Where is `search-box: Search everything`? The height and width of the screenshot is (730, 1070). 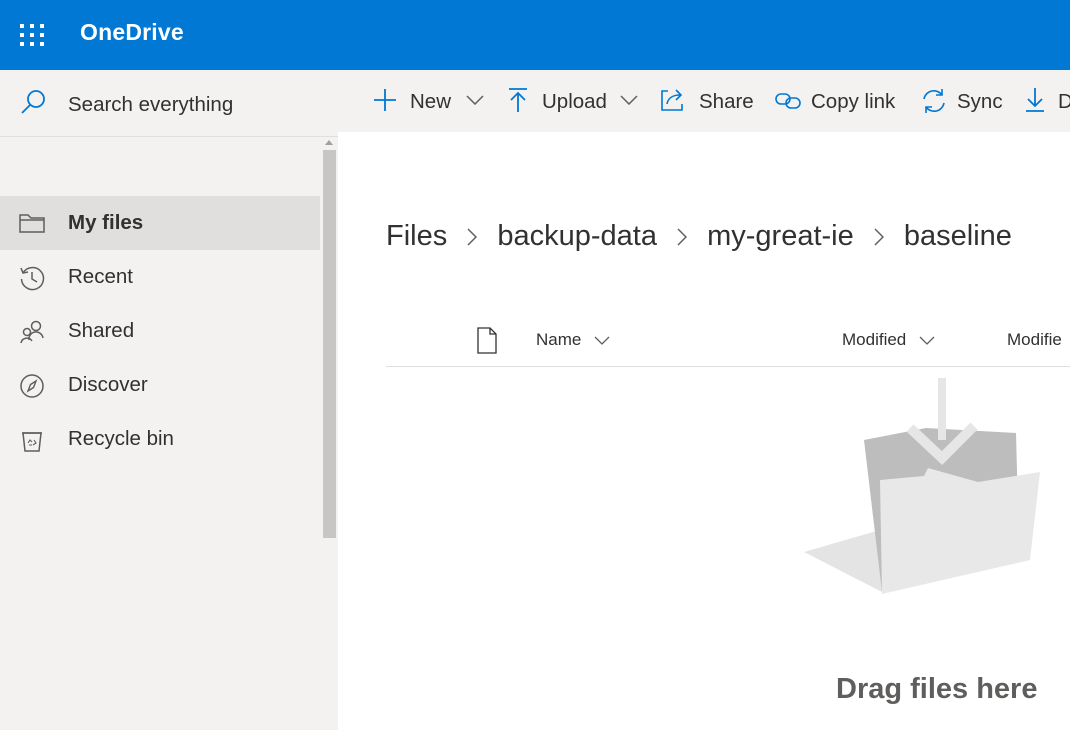 search-box: Search everything is located at coordinates (169, 103).